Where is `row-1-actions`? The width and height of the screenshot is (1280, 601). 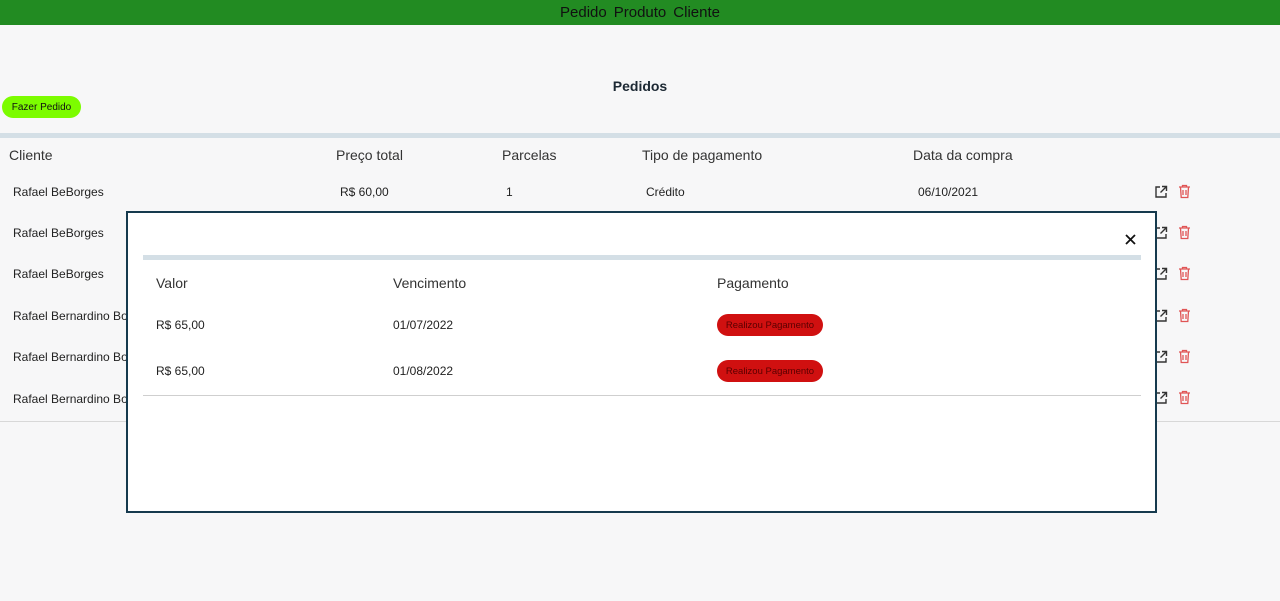 row-1-actions is located at coordinates (1172, 191).